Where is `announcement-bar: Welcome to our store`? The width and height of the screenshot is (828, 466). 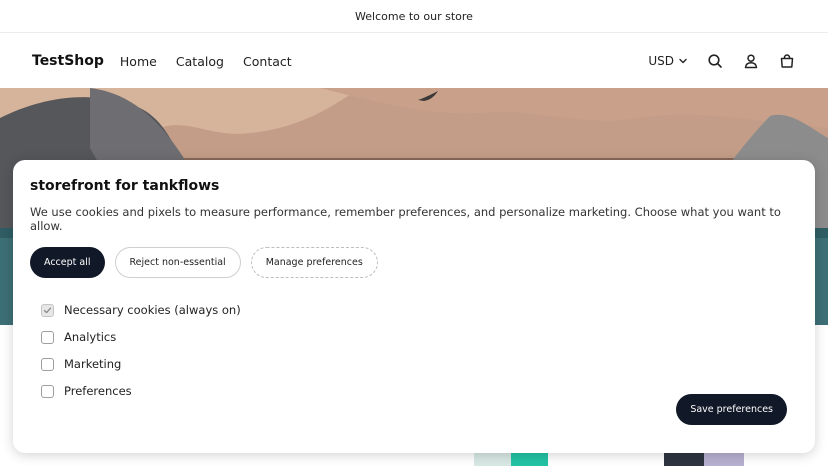 announcement-bar: Welcome to our store is located at coordinates (414, 16).